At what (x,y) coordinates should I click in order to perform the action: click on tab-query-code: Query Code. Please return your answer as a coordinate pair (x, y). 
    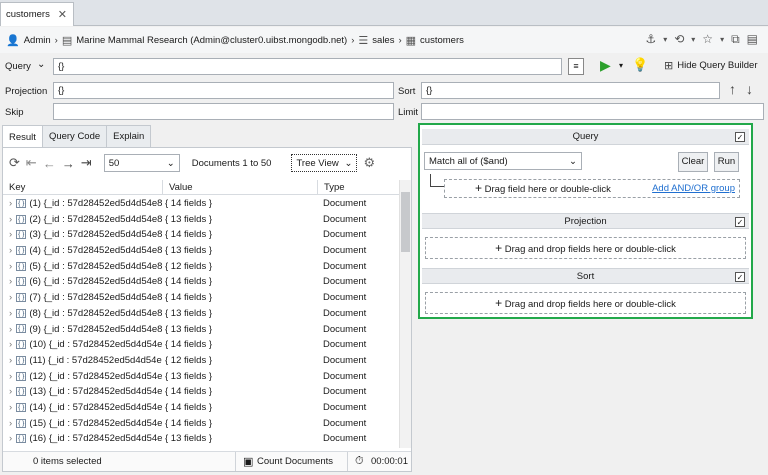
    Looking at the image, I should click on (74, 136).